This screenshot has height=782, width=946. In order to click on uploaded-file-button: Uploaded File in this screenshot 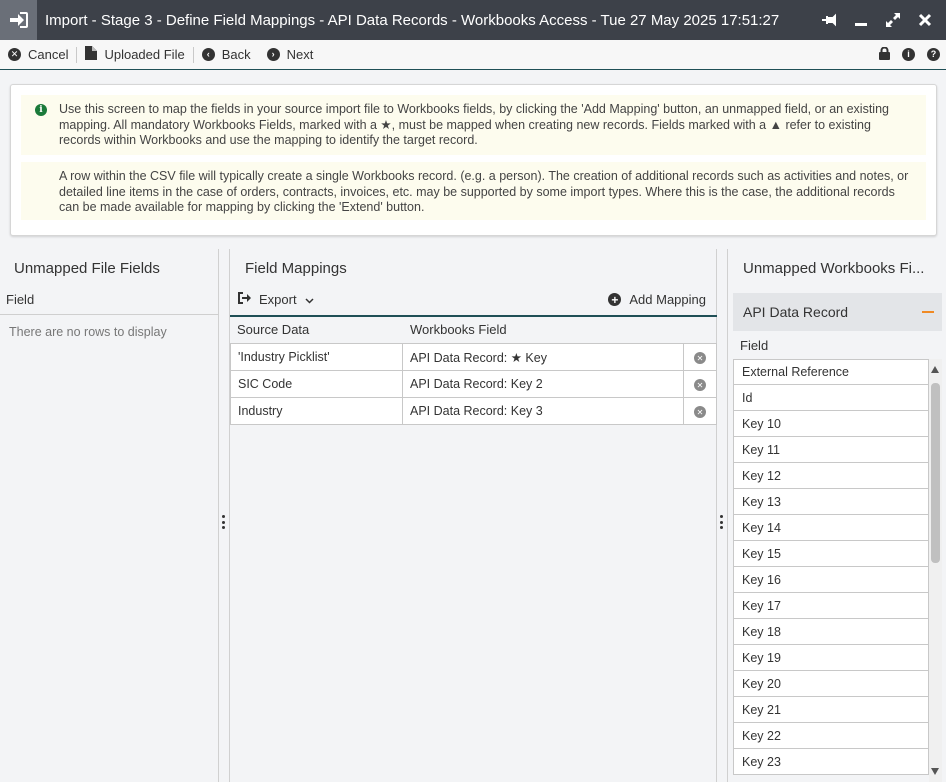, I will do `click(134, 55)`.